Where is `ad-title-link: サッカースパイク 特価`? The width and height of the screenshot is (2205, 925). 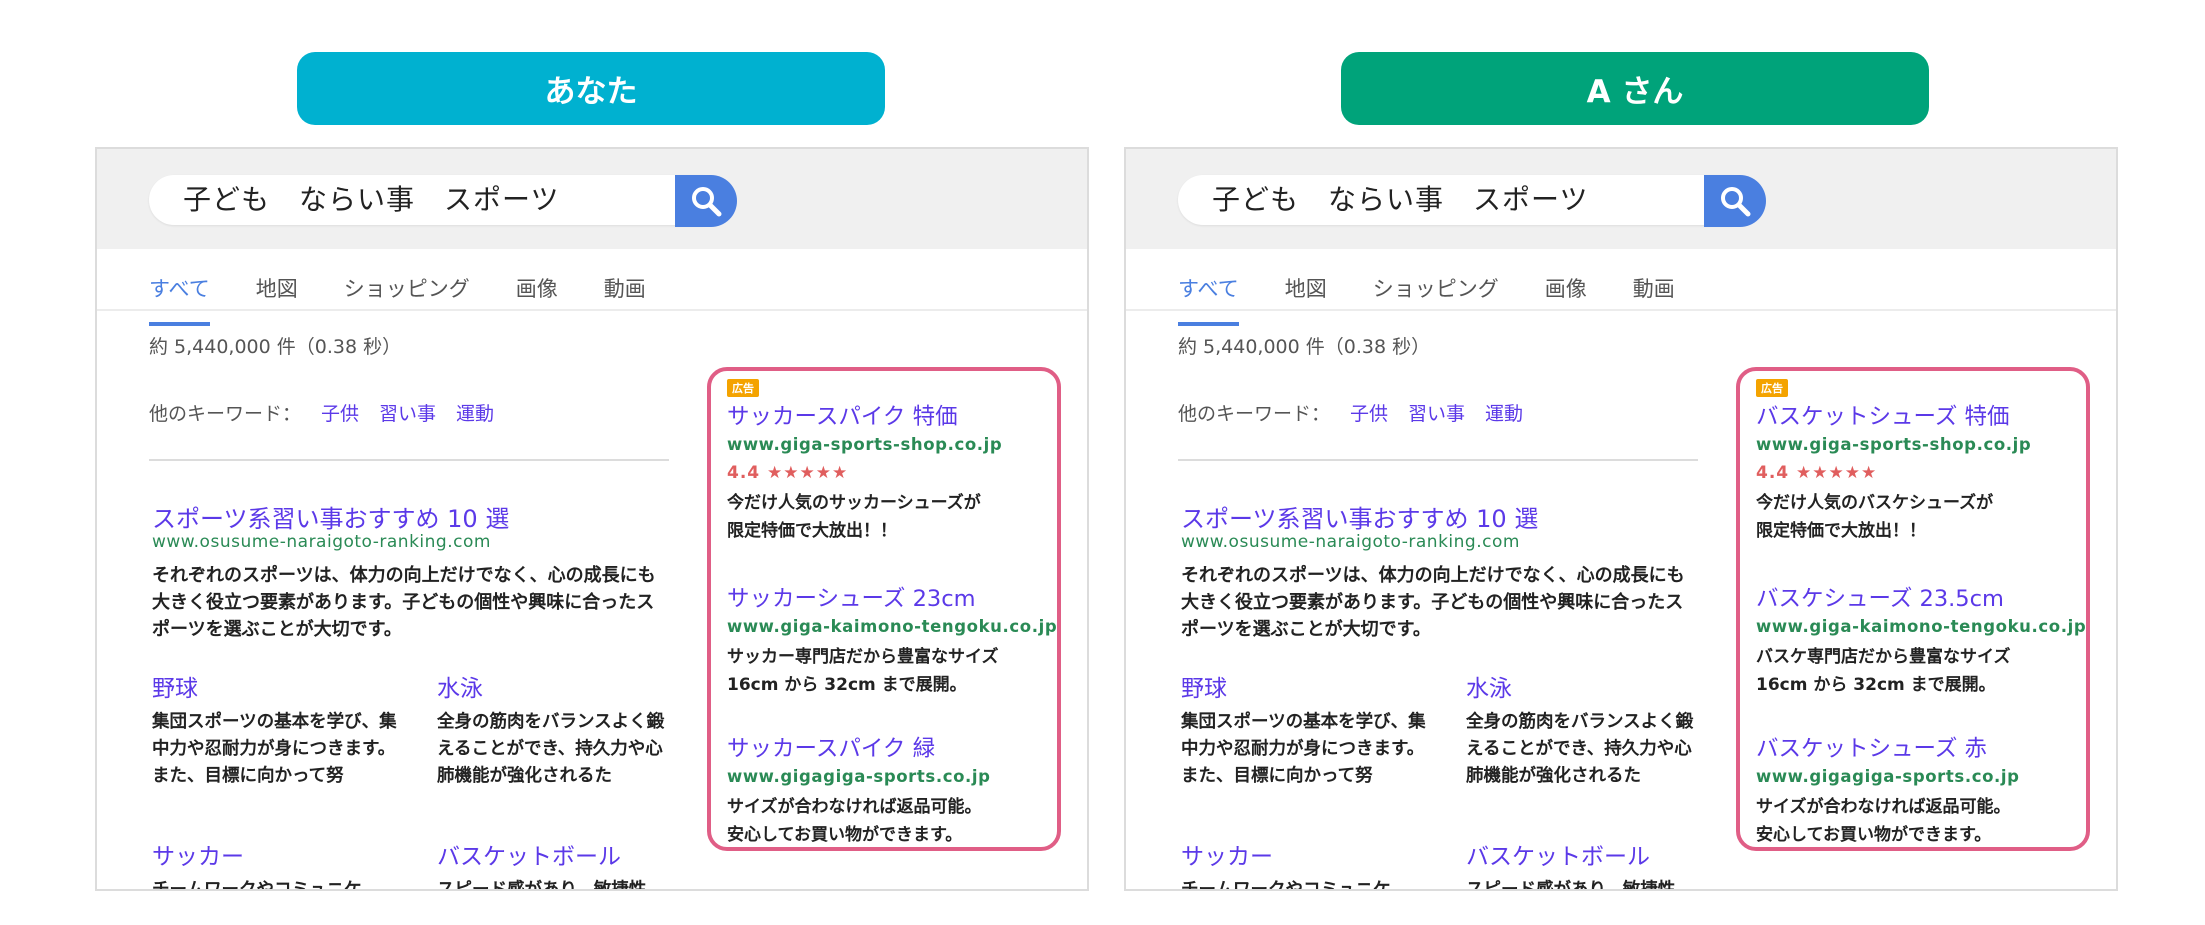
ad-title-link: サッカースパイク 特価 is located at coordinates (842, 415).